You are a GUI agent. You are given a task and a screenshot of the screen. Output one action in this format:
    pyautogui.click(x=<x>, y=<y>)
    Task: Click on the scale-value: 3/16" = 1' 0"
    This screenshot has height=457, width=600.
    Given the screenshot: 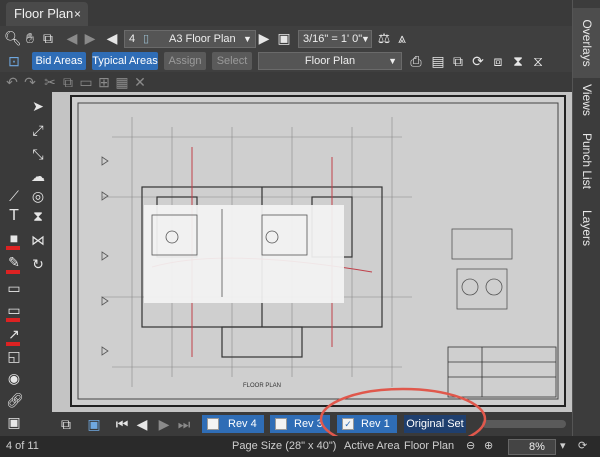 What is the action you would take?
    pyautogui.click(x=333, y=39)
    